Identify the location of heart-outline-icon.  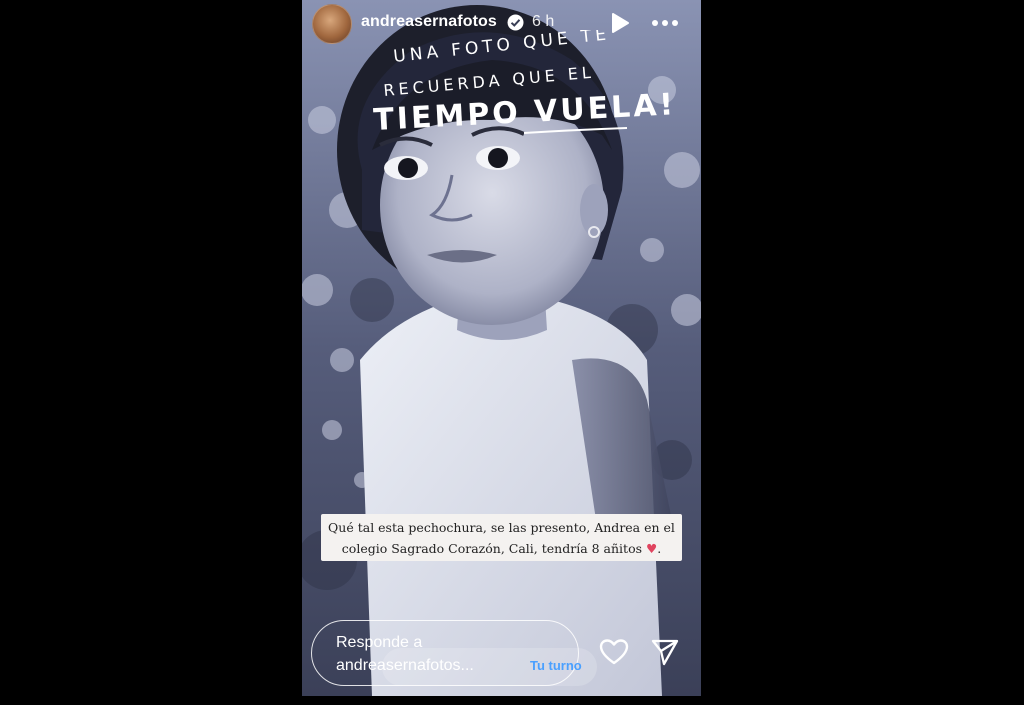
(614, 652).